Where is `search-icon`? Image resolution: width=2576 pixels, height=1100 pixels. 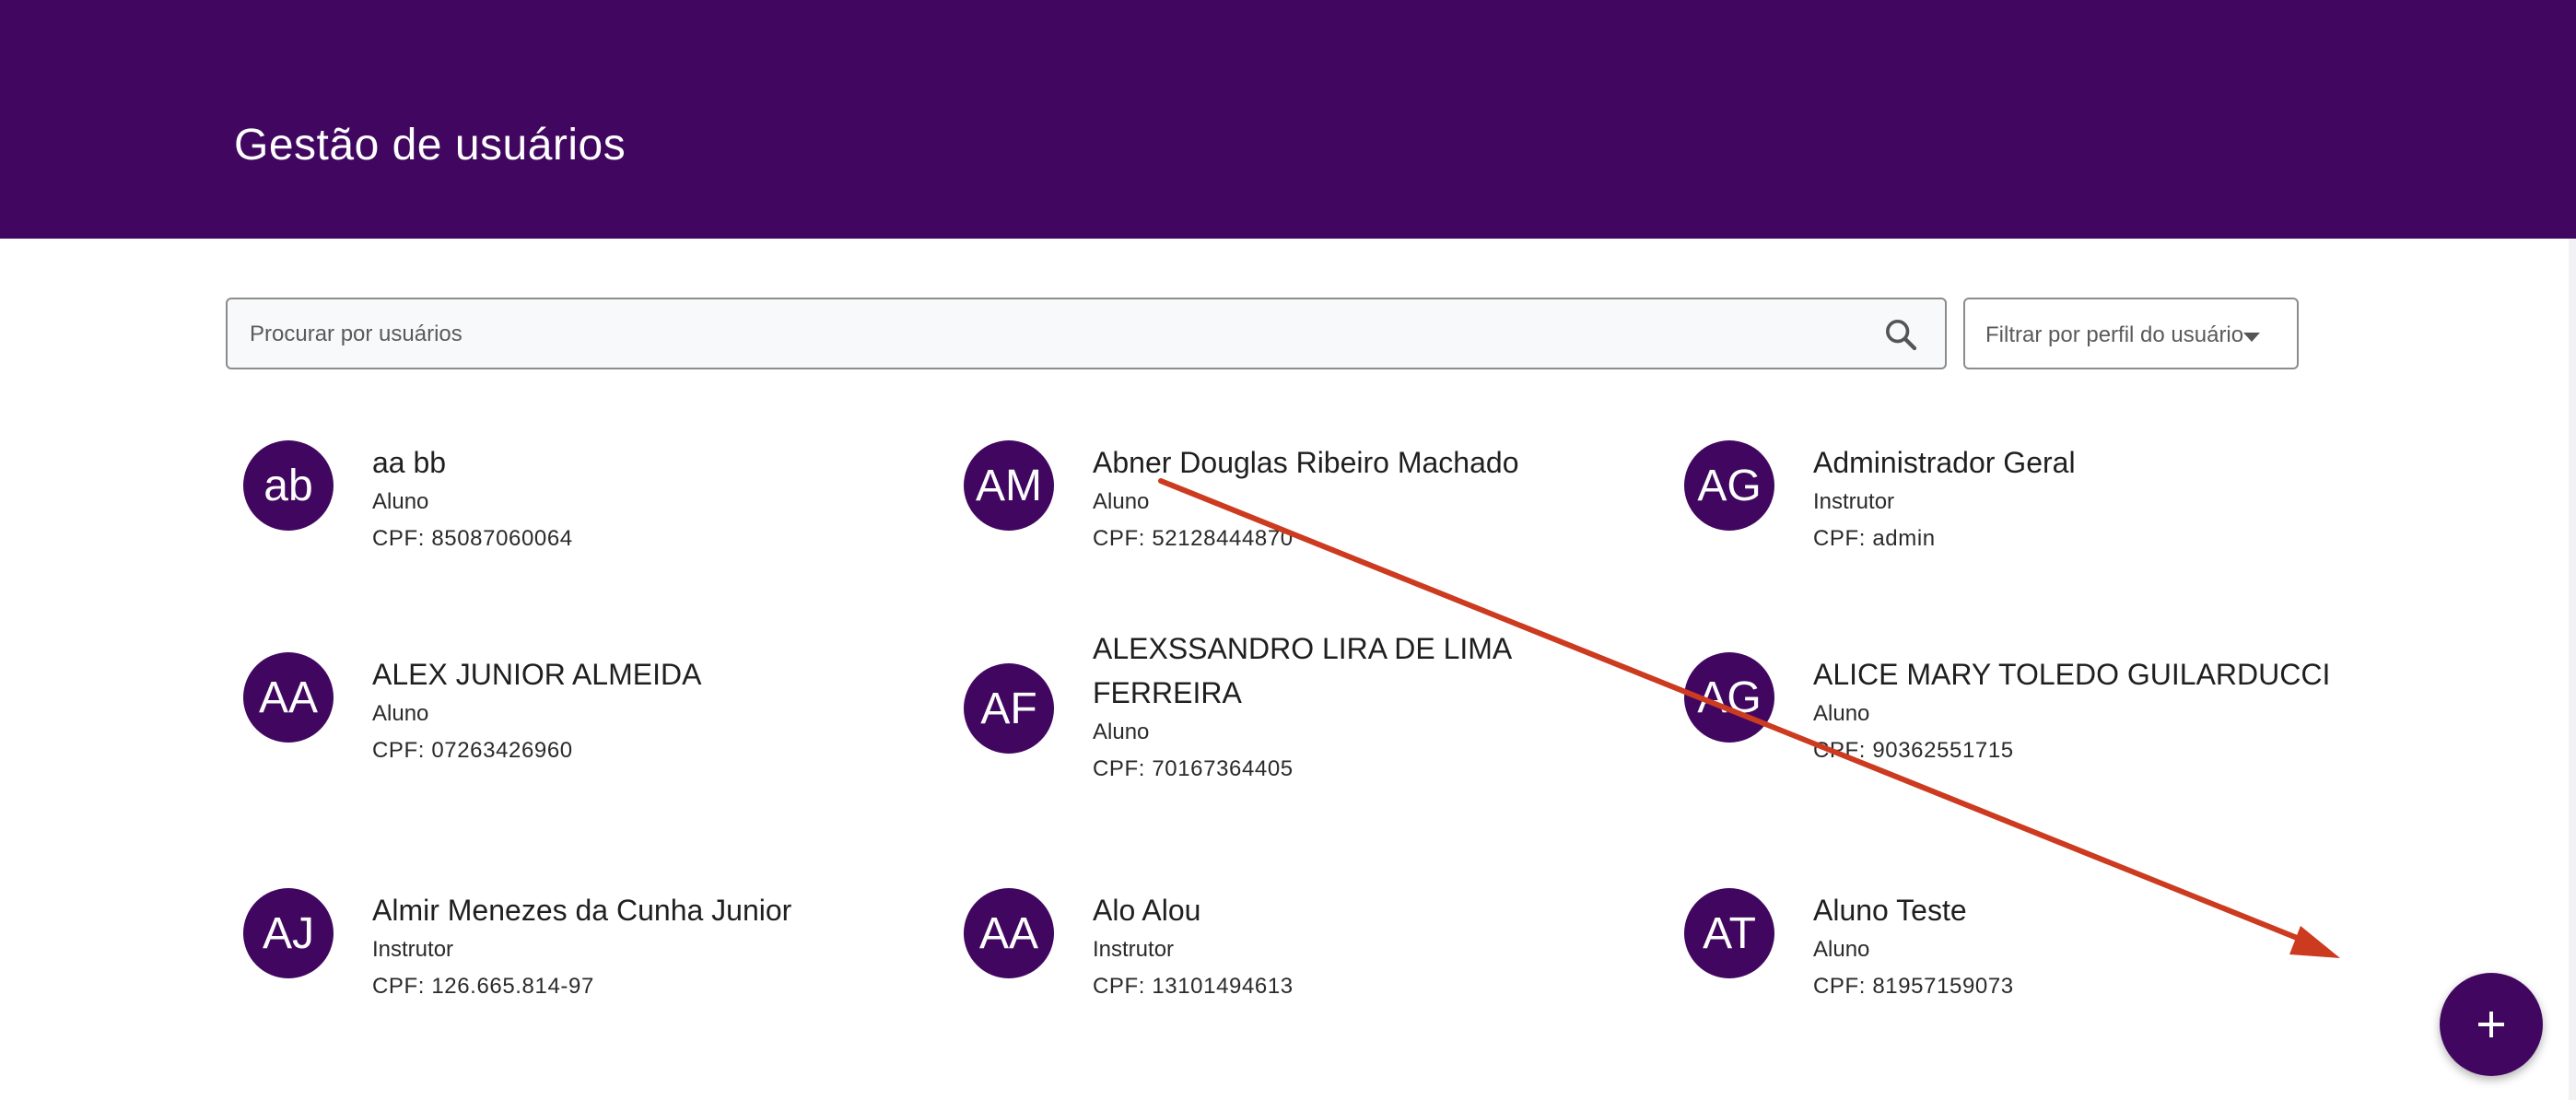
search-icon is located at coordinates (1900, 334).